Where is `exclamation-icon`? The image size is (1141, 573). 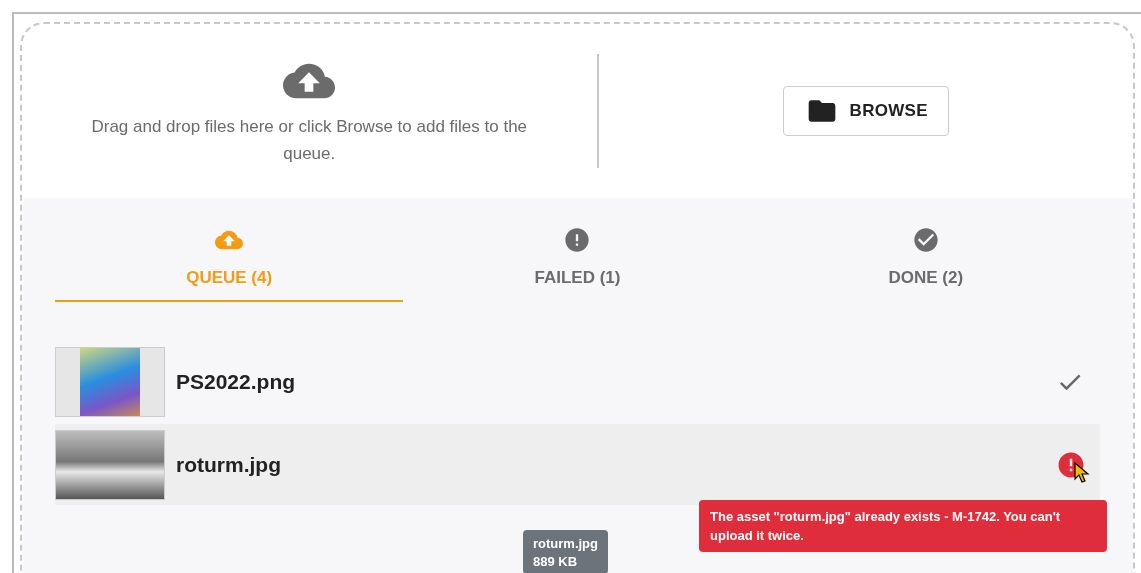 exclamation-icon is located at coordinates (577, 240).